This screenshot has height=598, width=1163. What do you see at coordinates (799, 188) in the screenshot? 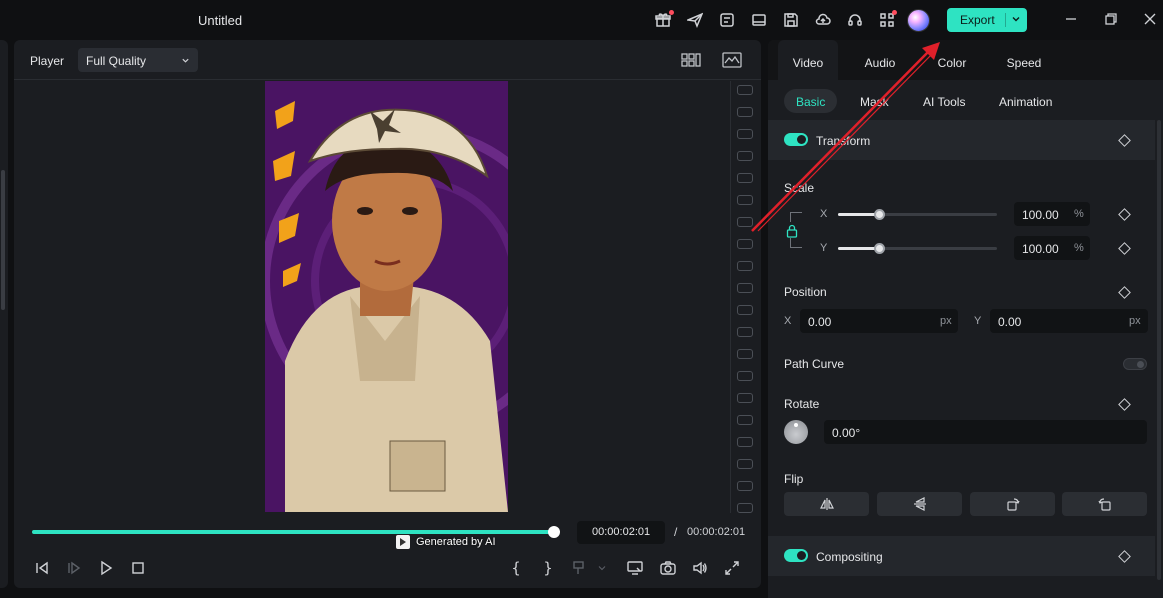
I see `scale-label: Scale` at bounding box center [799, 188].